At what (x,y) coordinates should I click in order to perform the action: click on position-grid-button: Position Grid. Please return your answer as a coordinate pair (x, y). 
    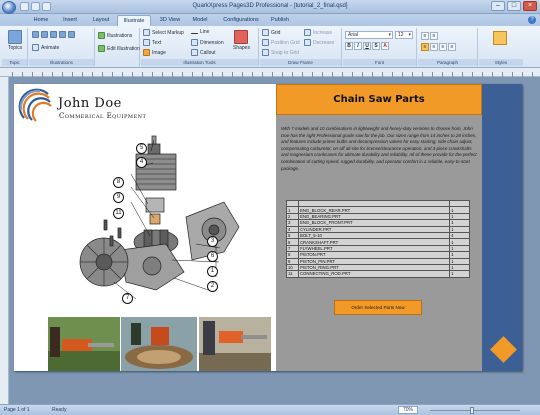
    Looking at the image, I should click on (281, 42).